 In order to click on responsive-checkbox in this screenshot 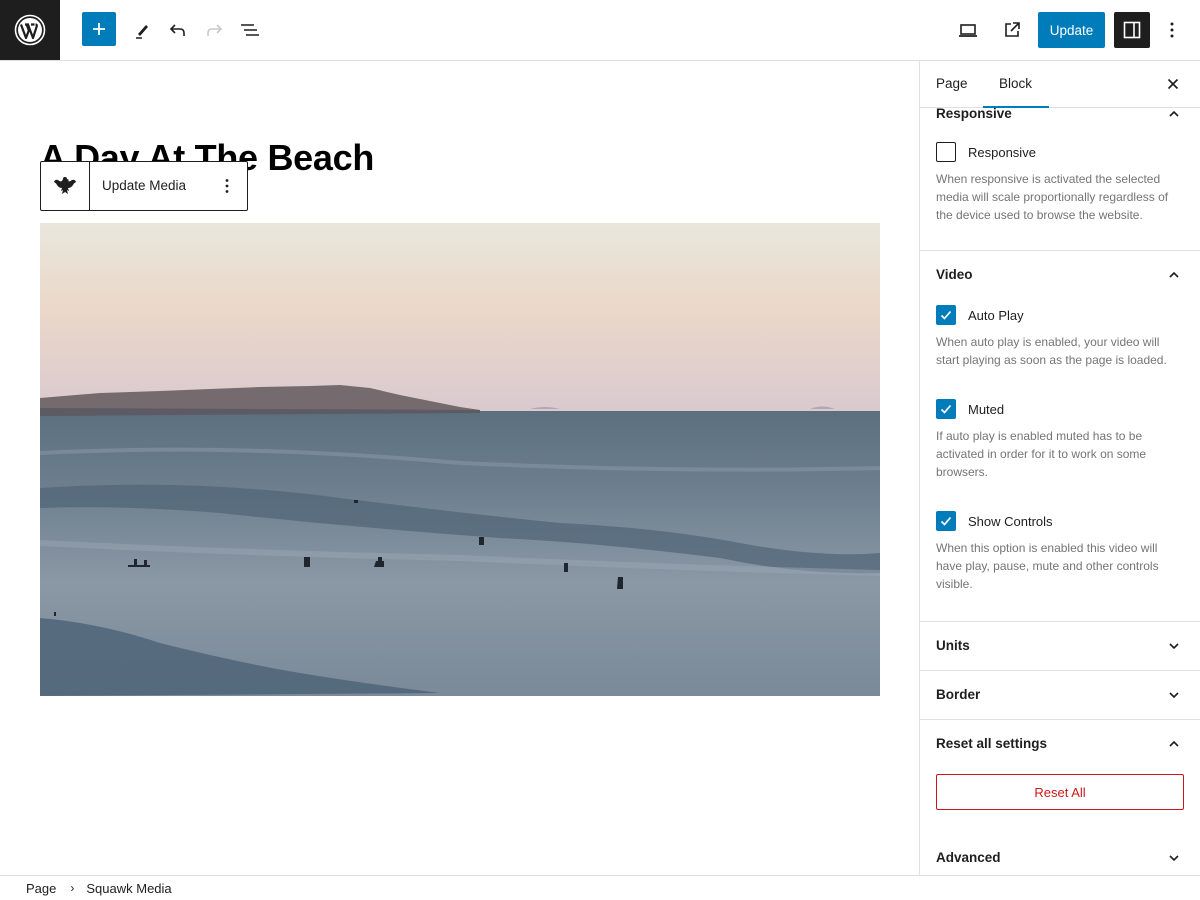, I will do `click(946, 152)`.